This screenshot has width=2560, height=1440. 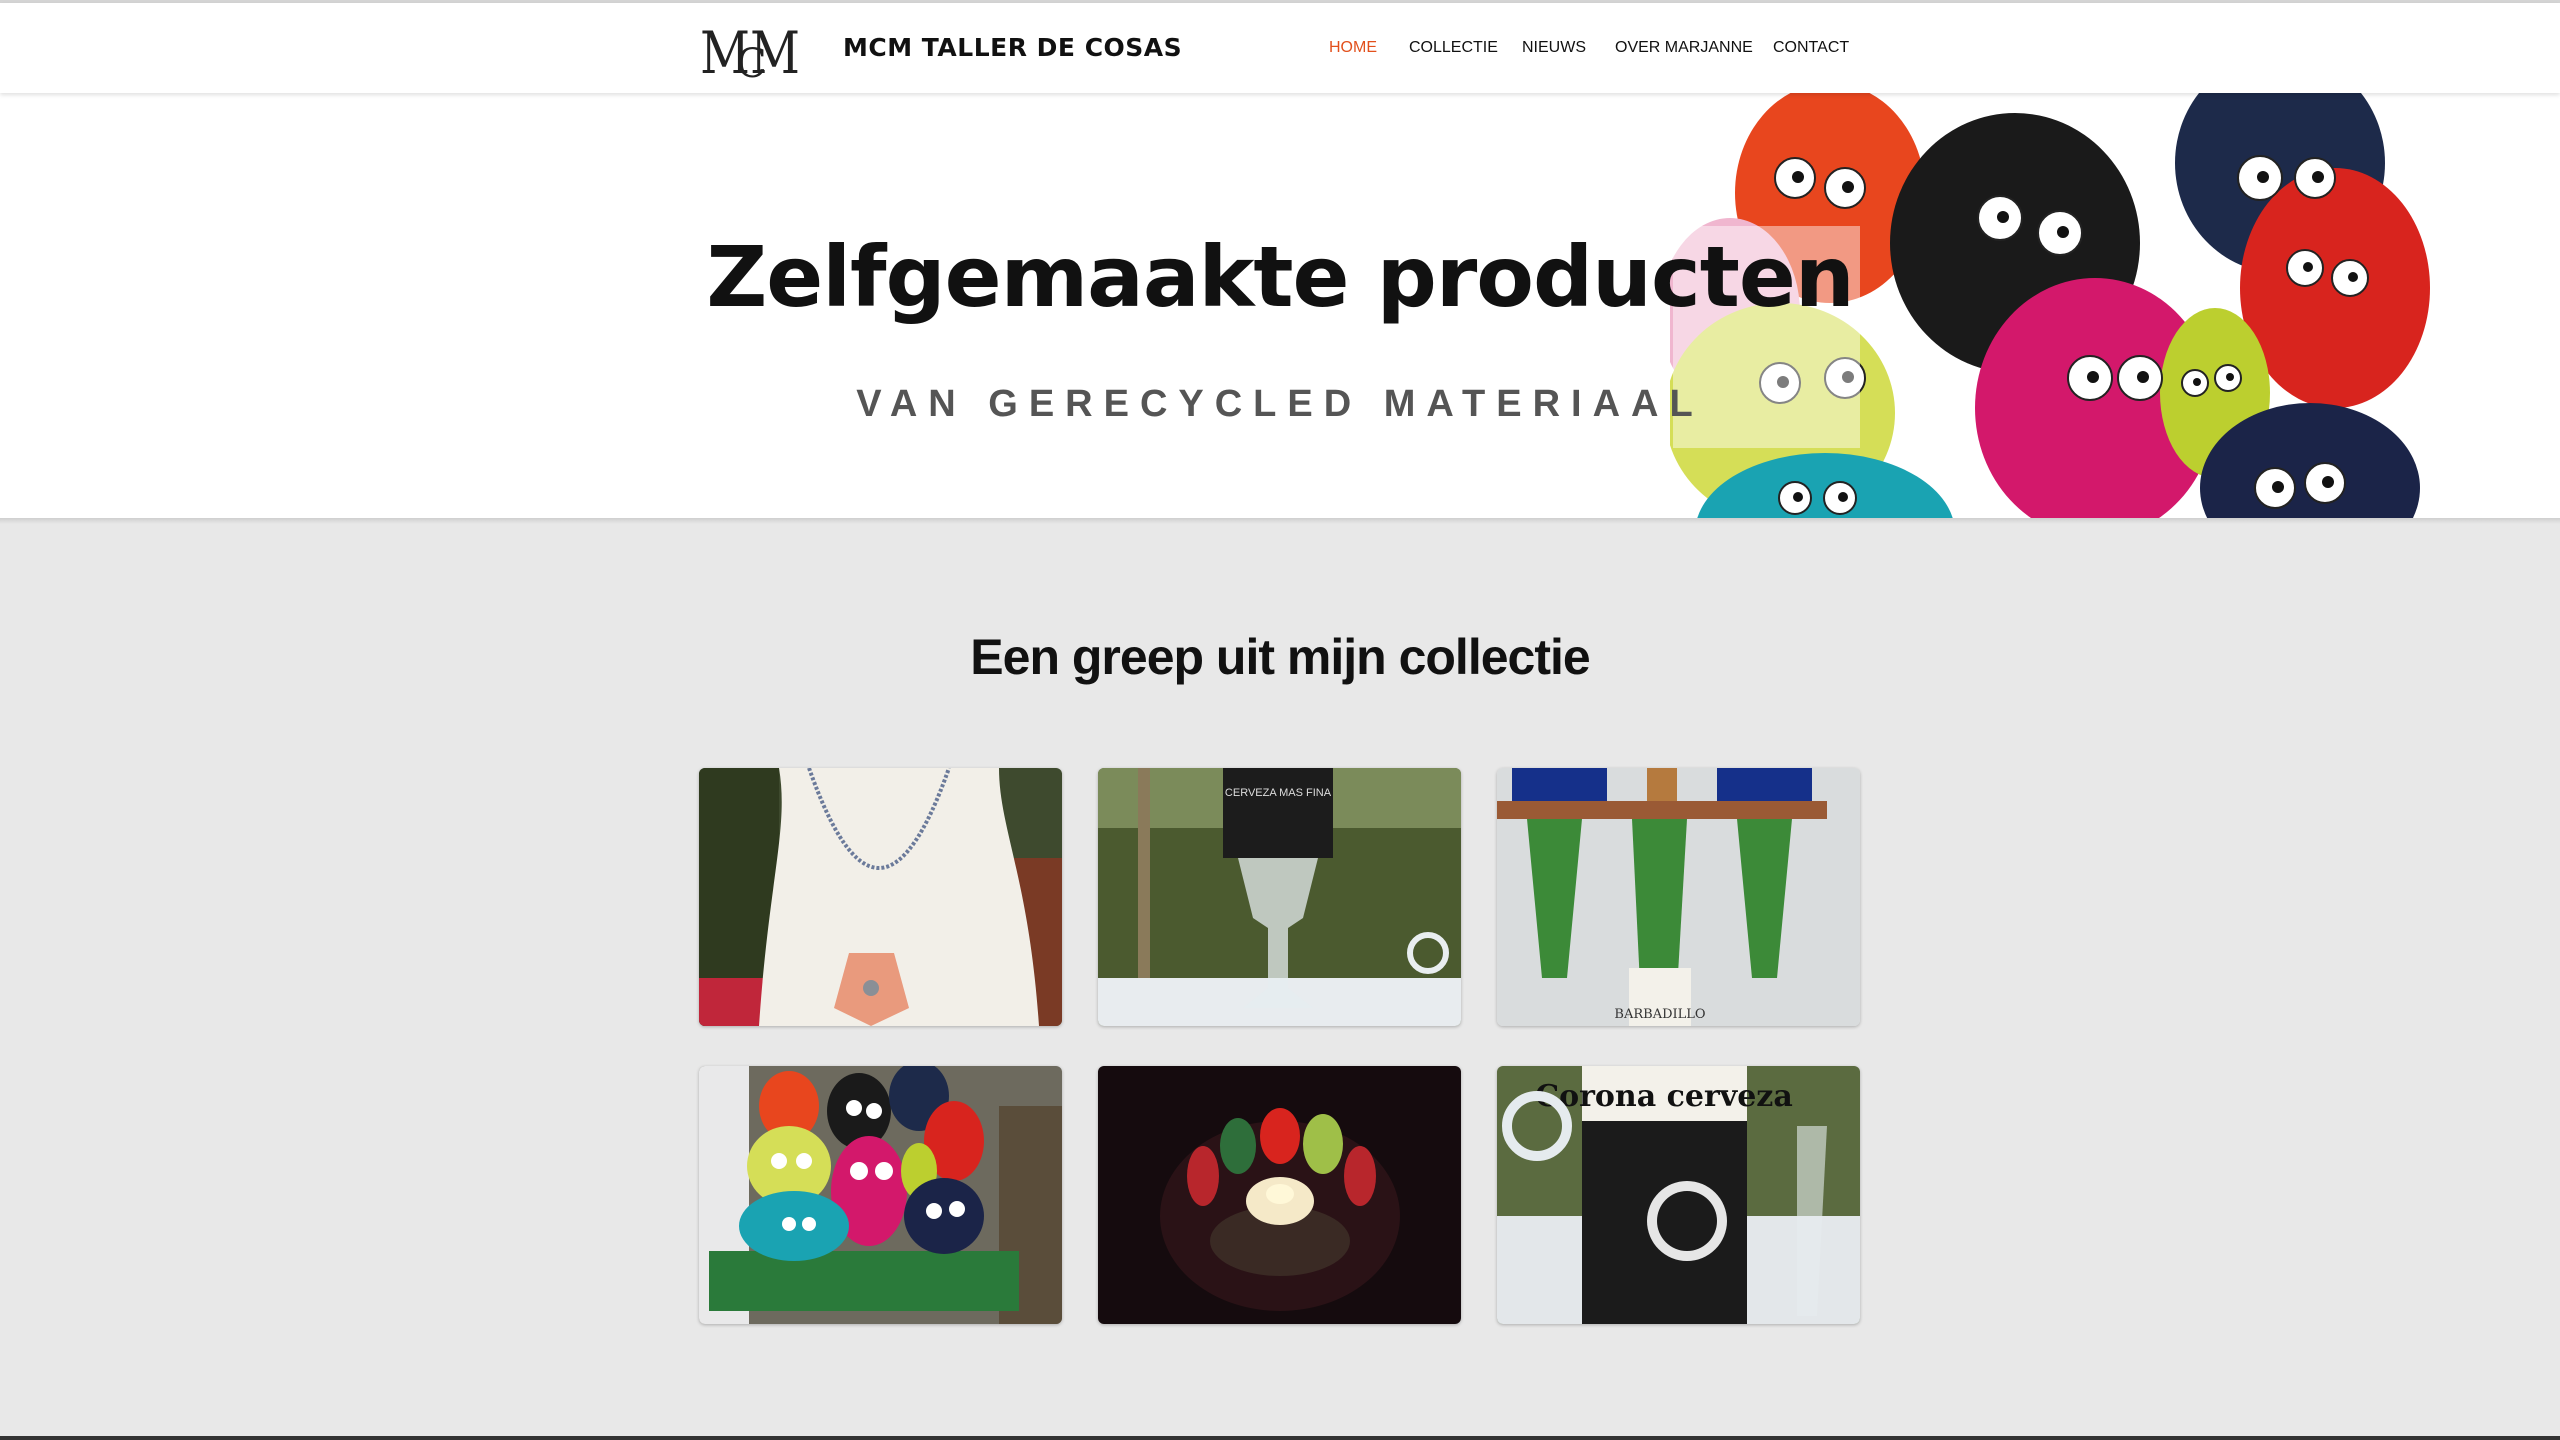 I want to click on bottle-label-text: CERVEZA MAS FINA, so click(x=1278, y=793).